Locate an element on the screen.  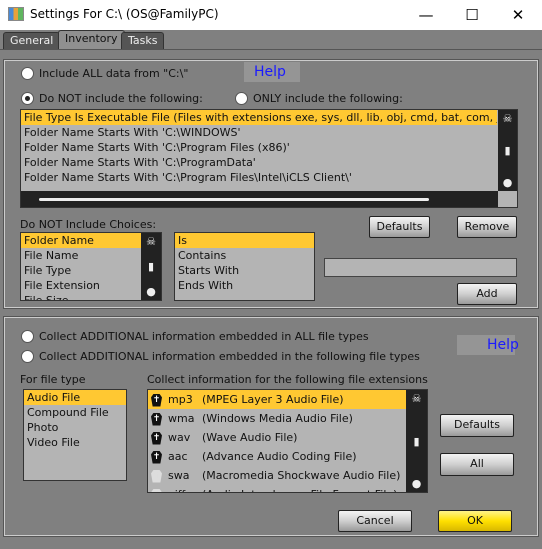
minimize-button: — is located at coordinates (426, 15).